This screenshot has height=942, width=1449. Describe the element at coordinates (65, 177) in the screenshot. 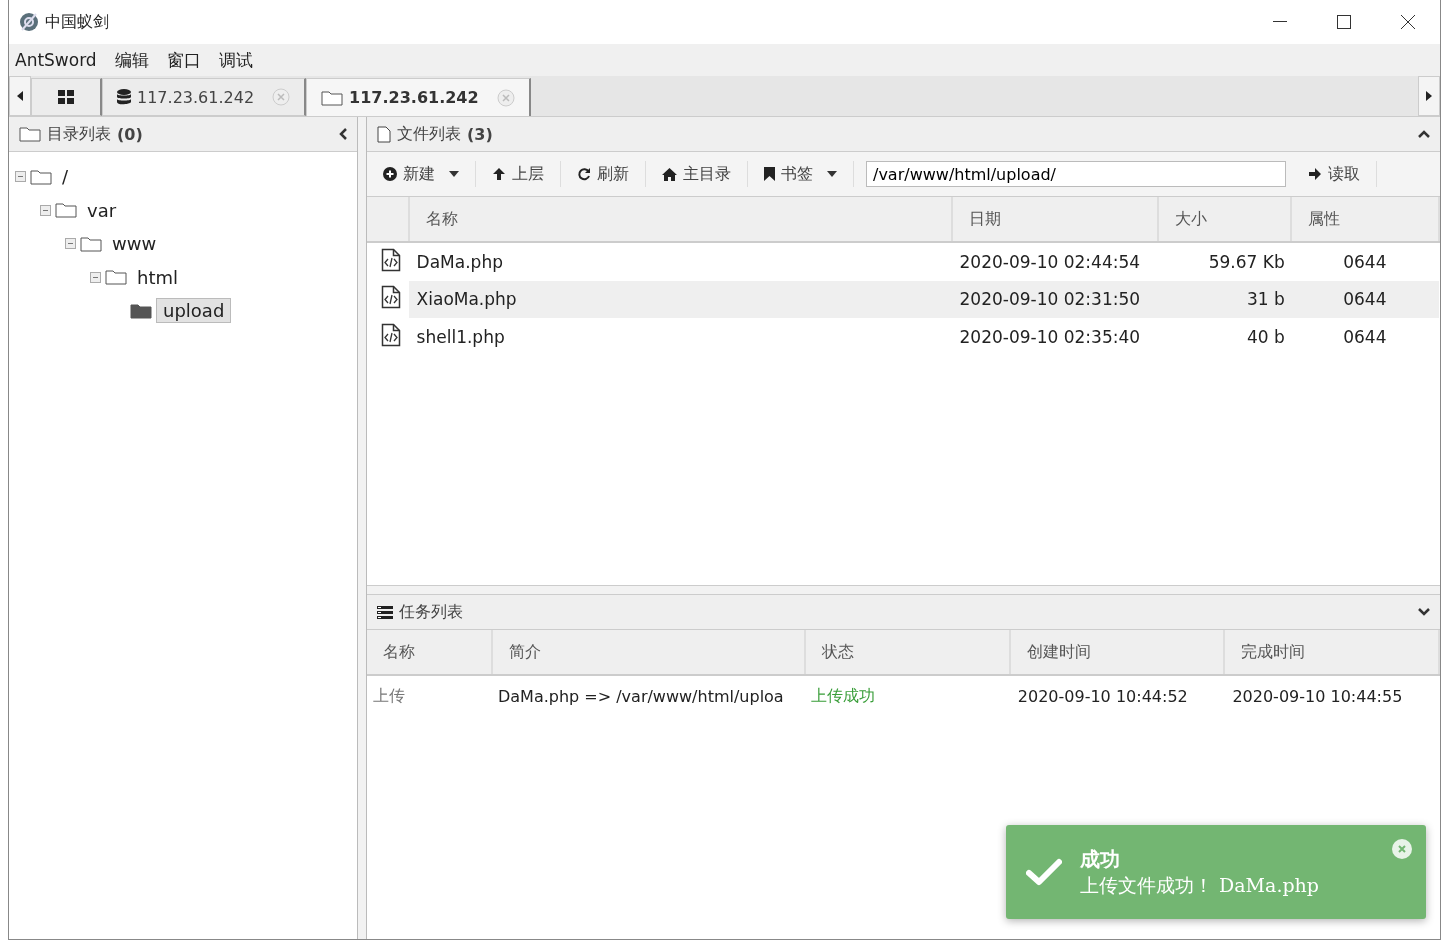

I see `tree-item: /` at that location.